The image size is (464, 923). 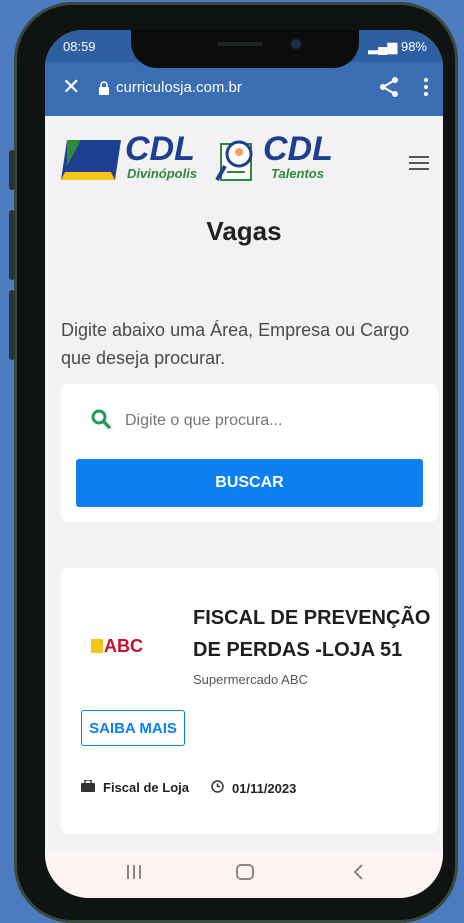 What do you see at coordinates (179, 87) in the screenshot?
I see `url-text: curriculosja.com.br` at bounding box center [179, 87].